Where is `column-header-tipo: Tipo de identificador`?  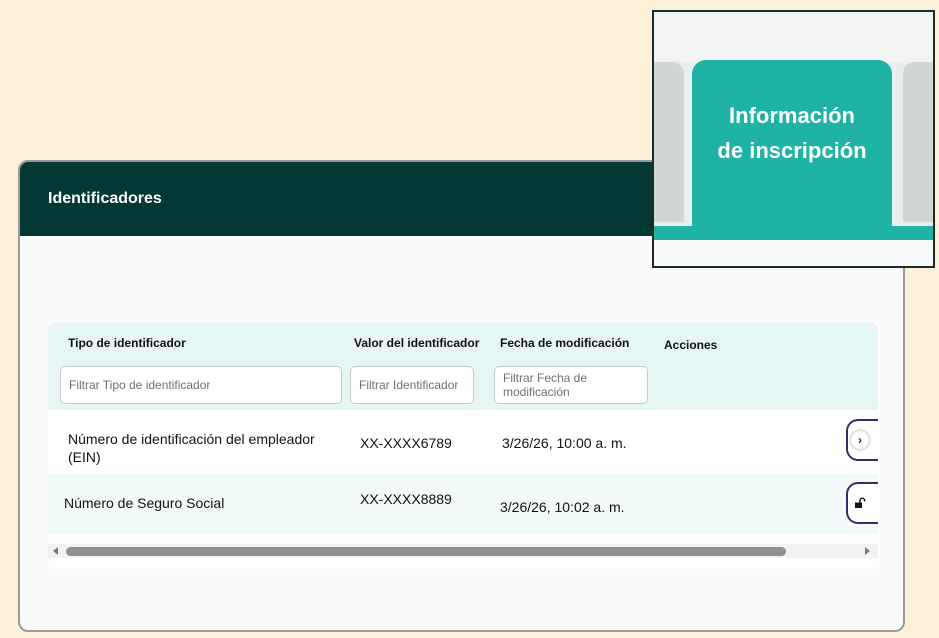
column-header-tipo: Tipo de identificador is located at coordinates (127, 343).